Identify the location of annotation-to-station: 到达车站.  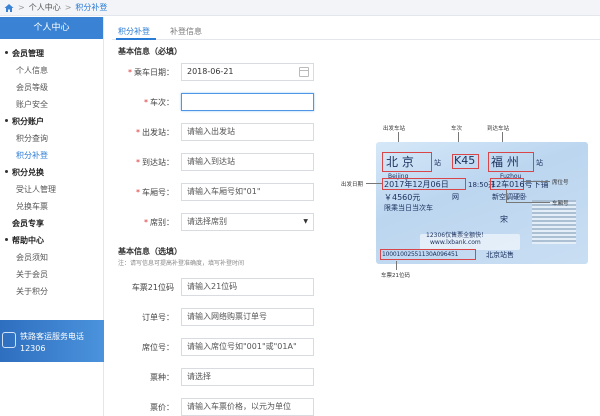
(498, 129).